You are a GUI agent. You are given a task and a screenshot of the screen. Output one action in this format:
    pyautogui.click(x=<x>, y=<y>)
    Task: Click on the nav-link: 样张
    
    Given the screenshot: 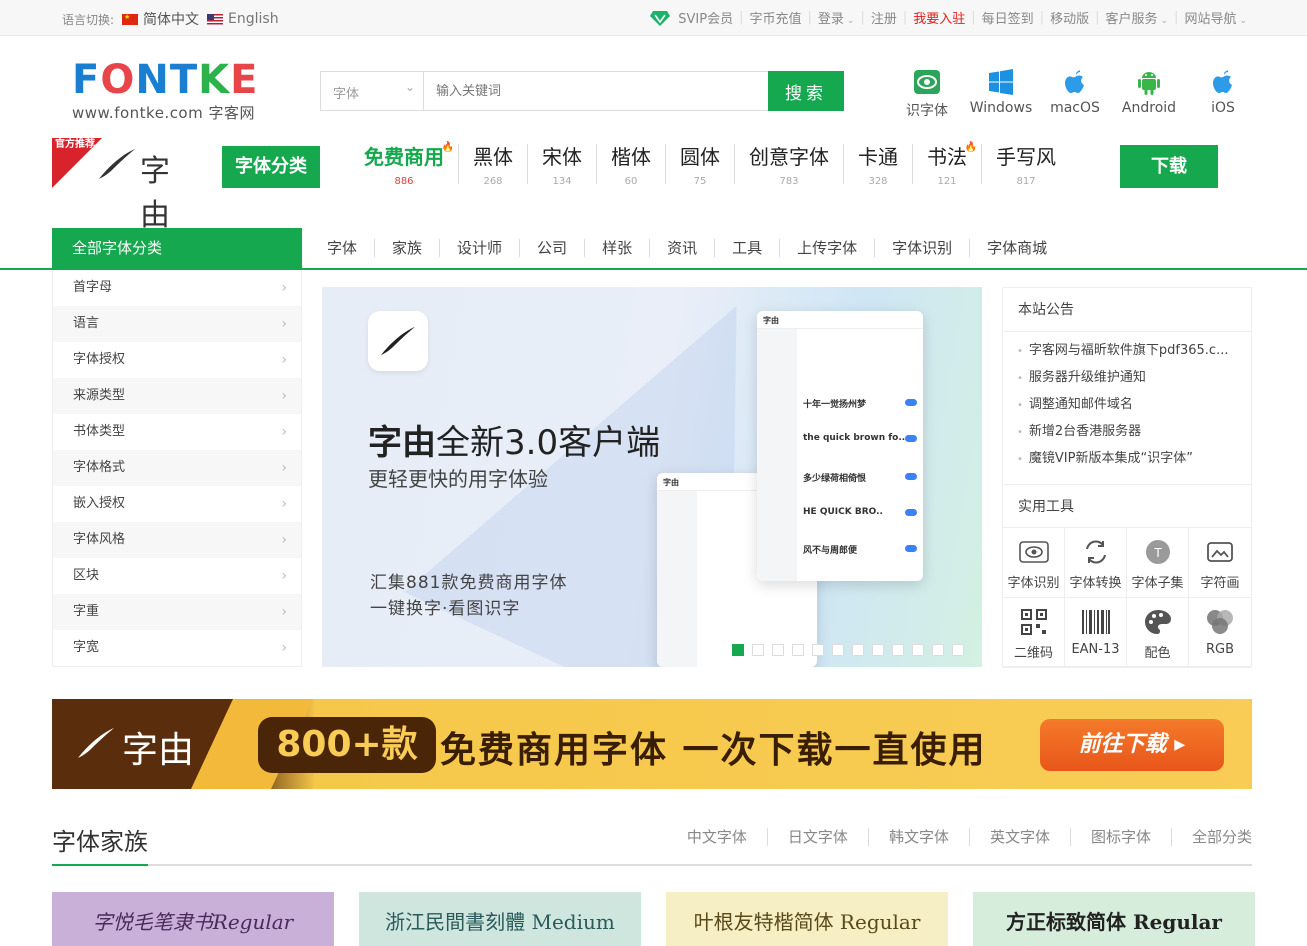 What is the action you would take?
    pyautogui.click(x=618, y=248)
    